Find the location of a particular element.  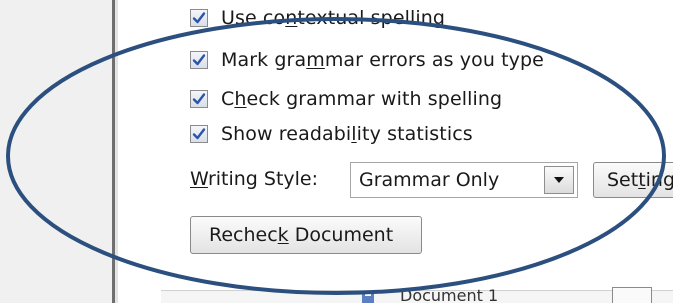

pane-divider-highlight is located at coordinates (116, 151).